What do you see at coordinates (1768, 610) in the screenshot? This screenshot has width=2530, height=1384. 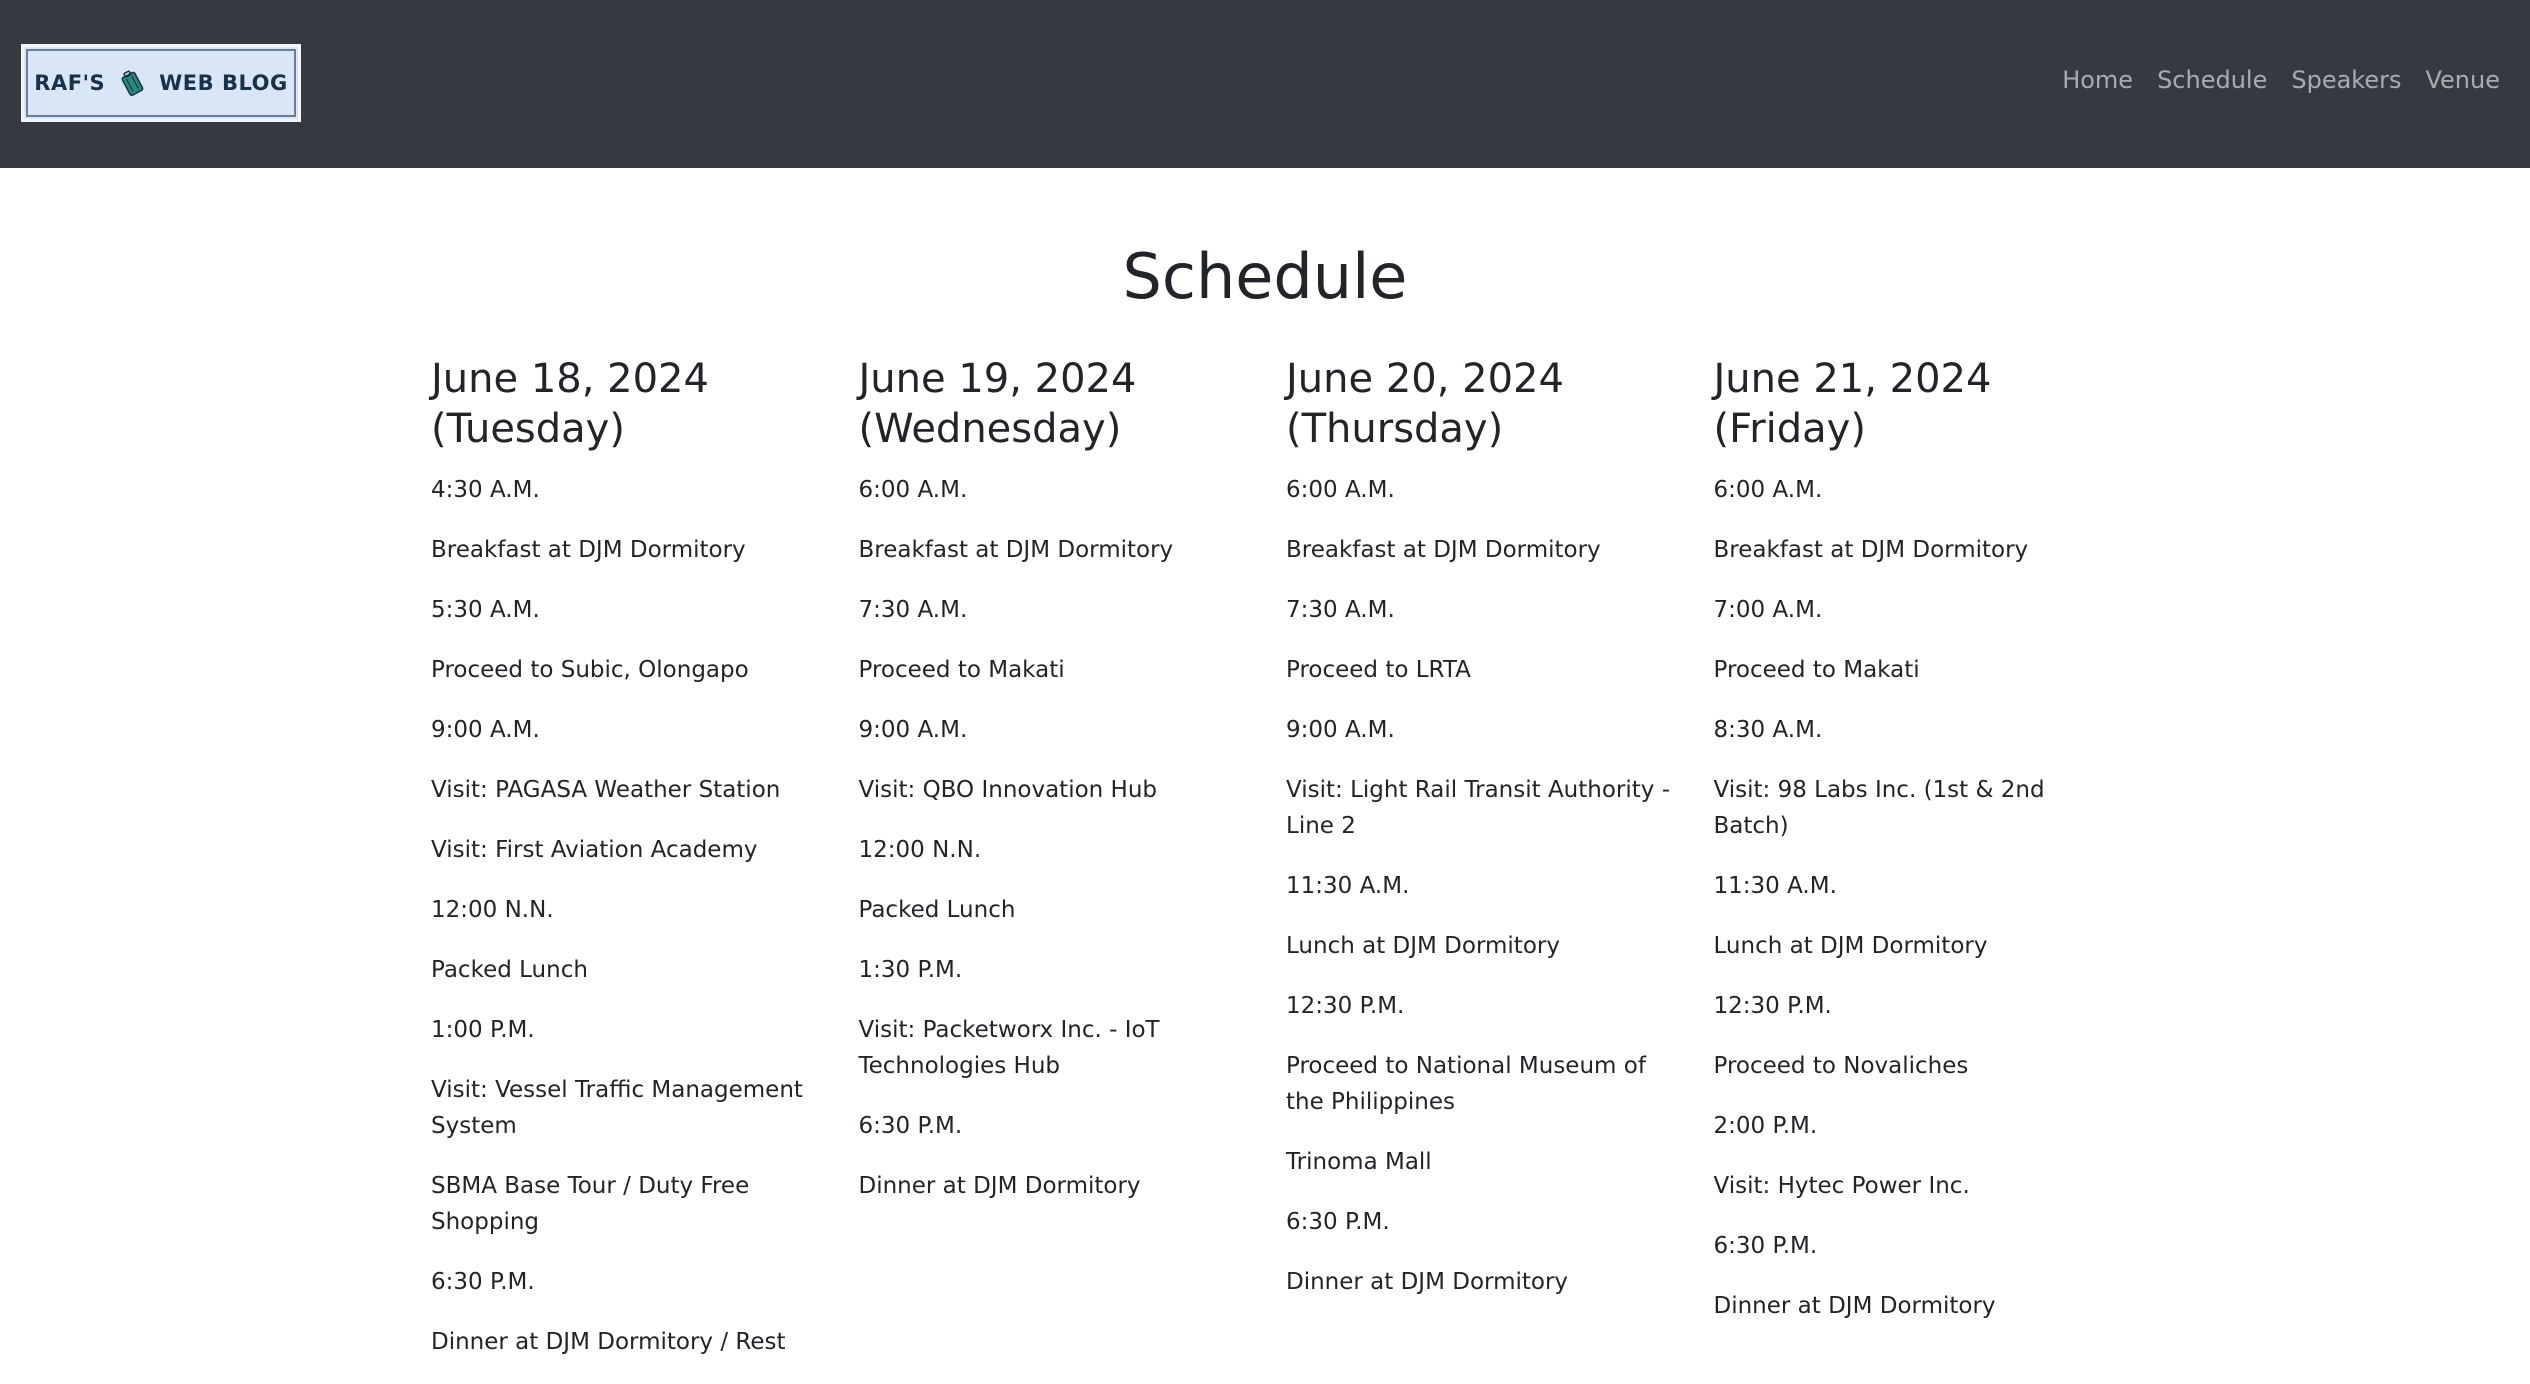 I see `schedule-entry: 7:00 A.M.` at bounding box center [1768, 610].